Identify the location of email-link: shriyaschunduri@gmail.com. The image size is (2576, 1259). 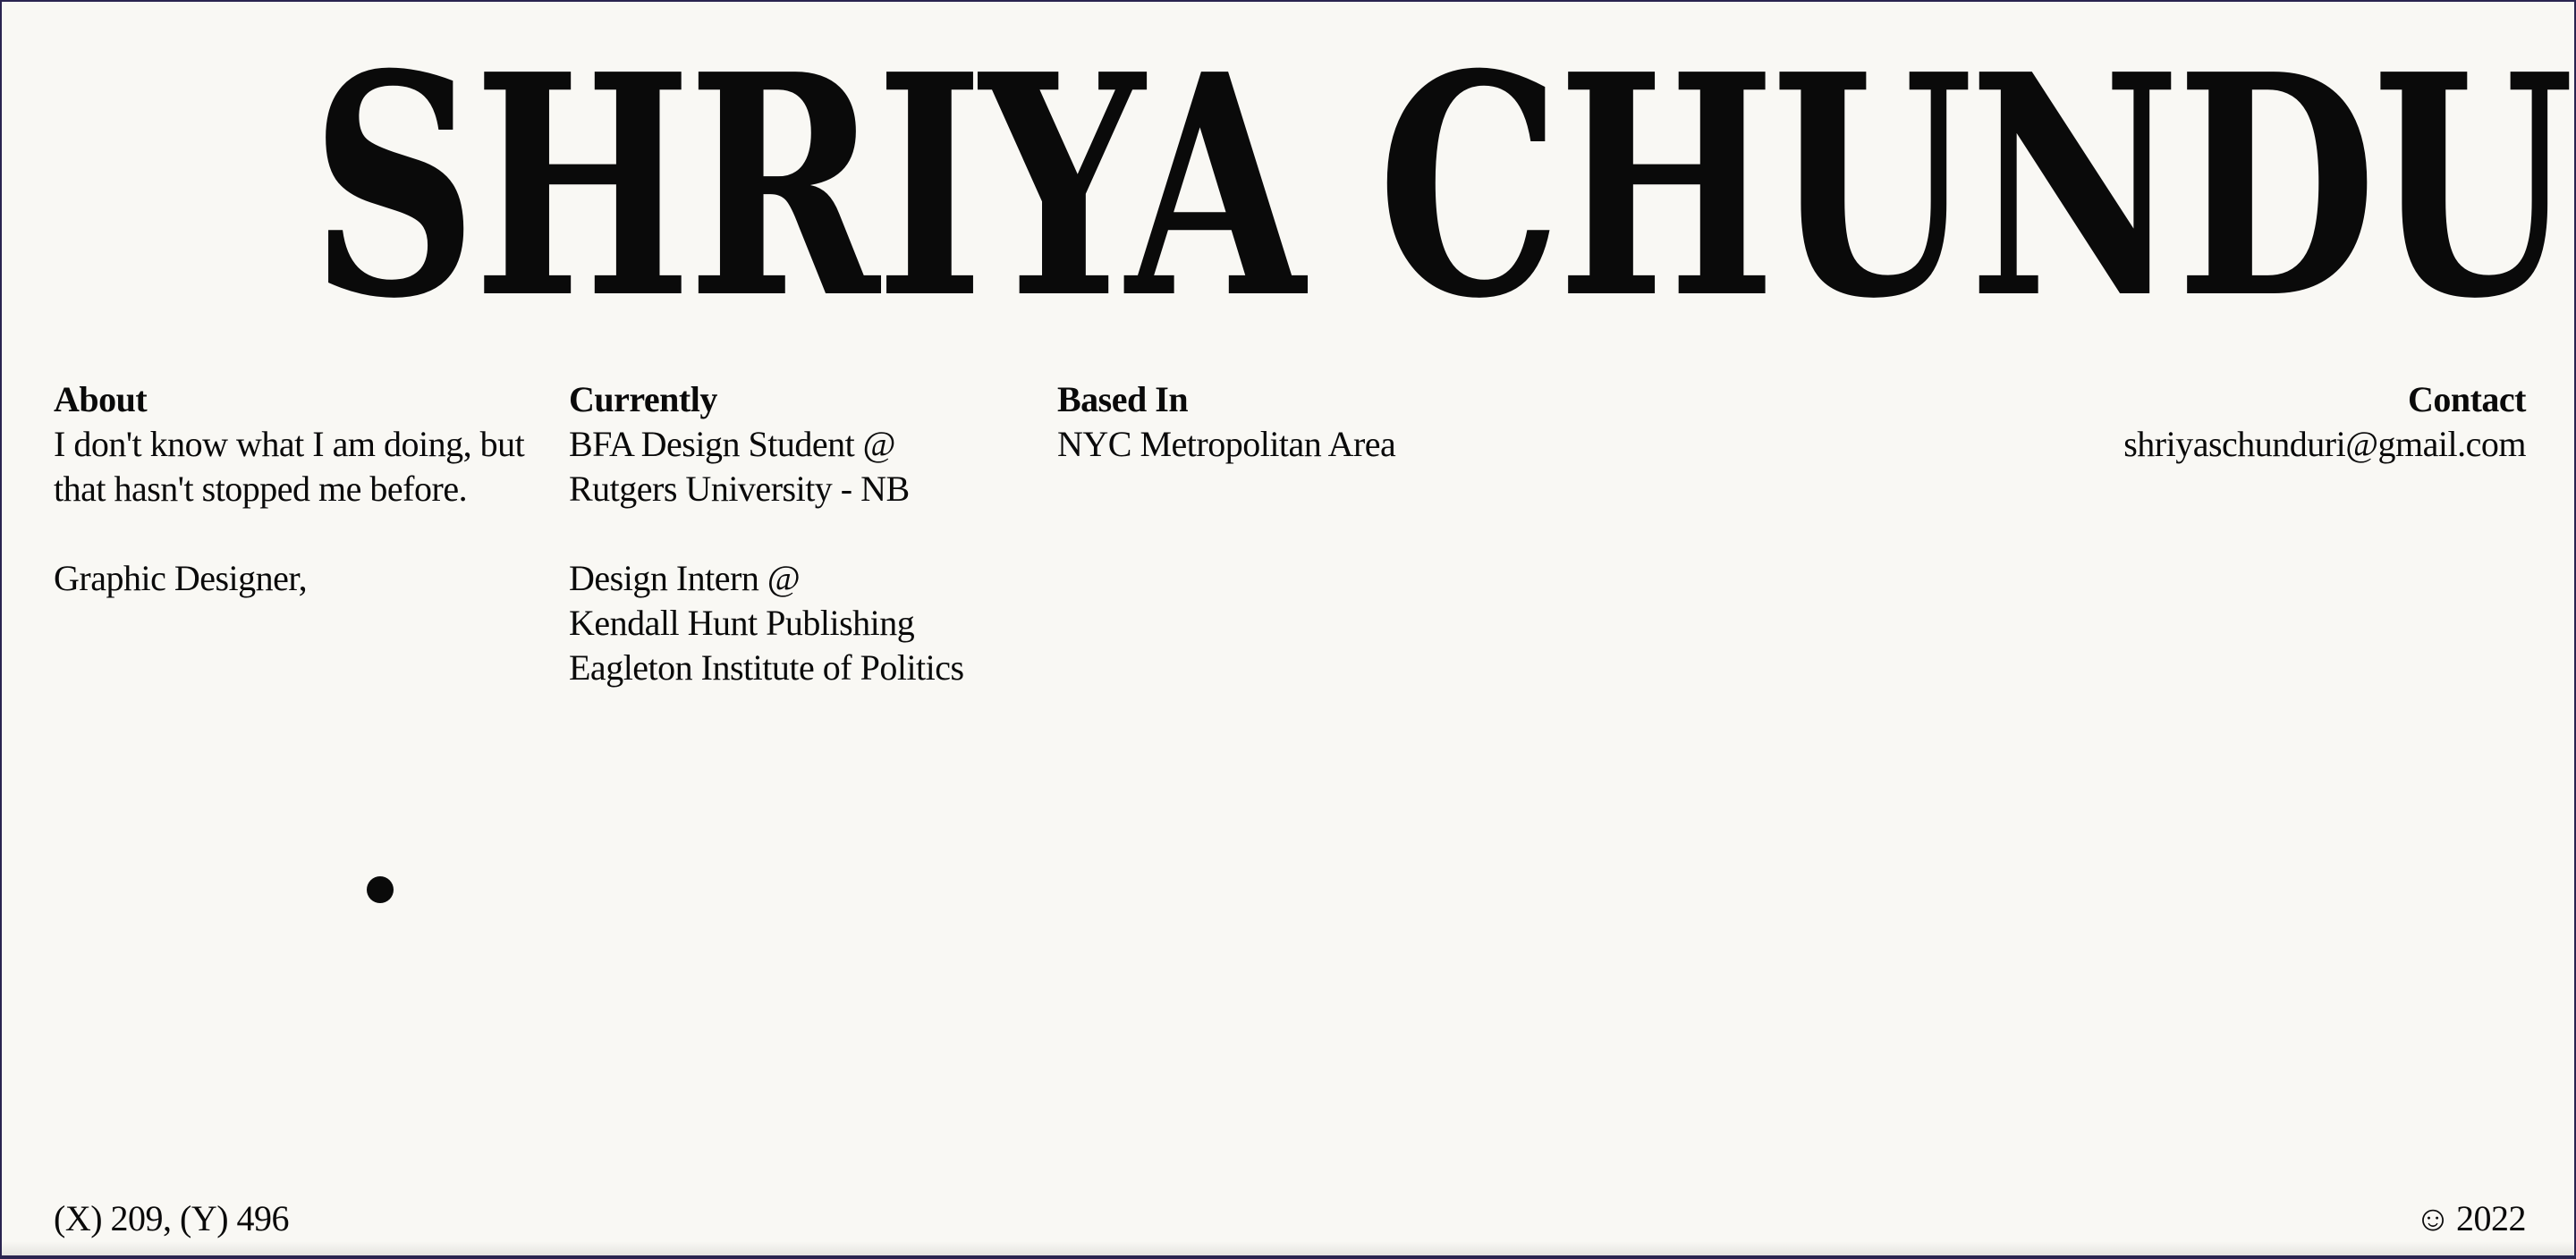
(2324, 444).